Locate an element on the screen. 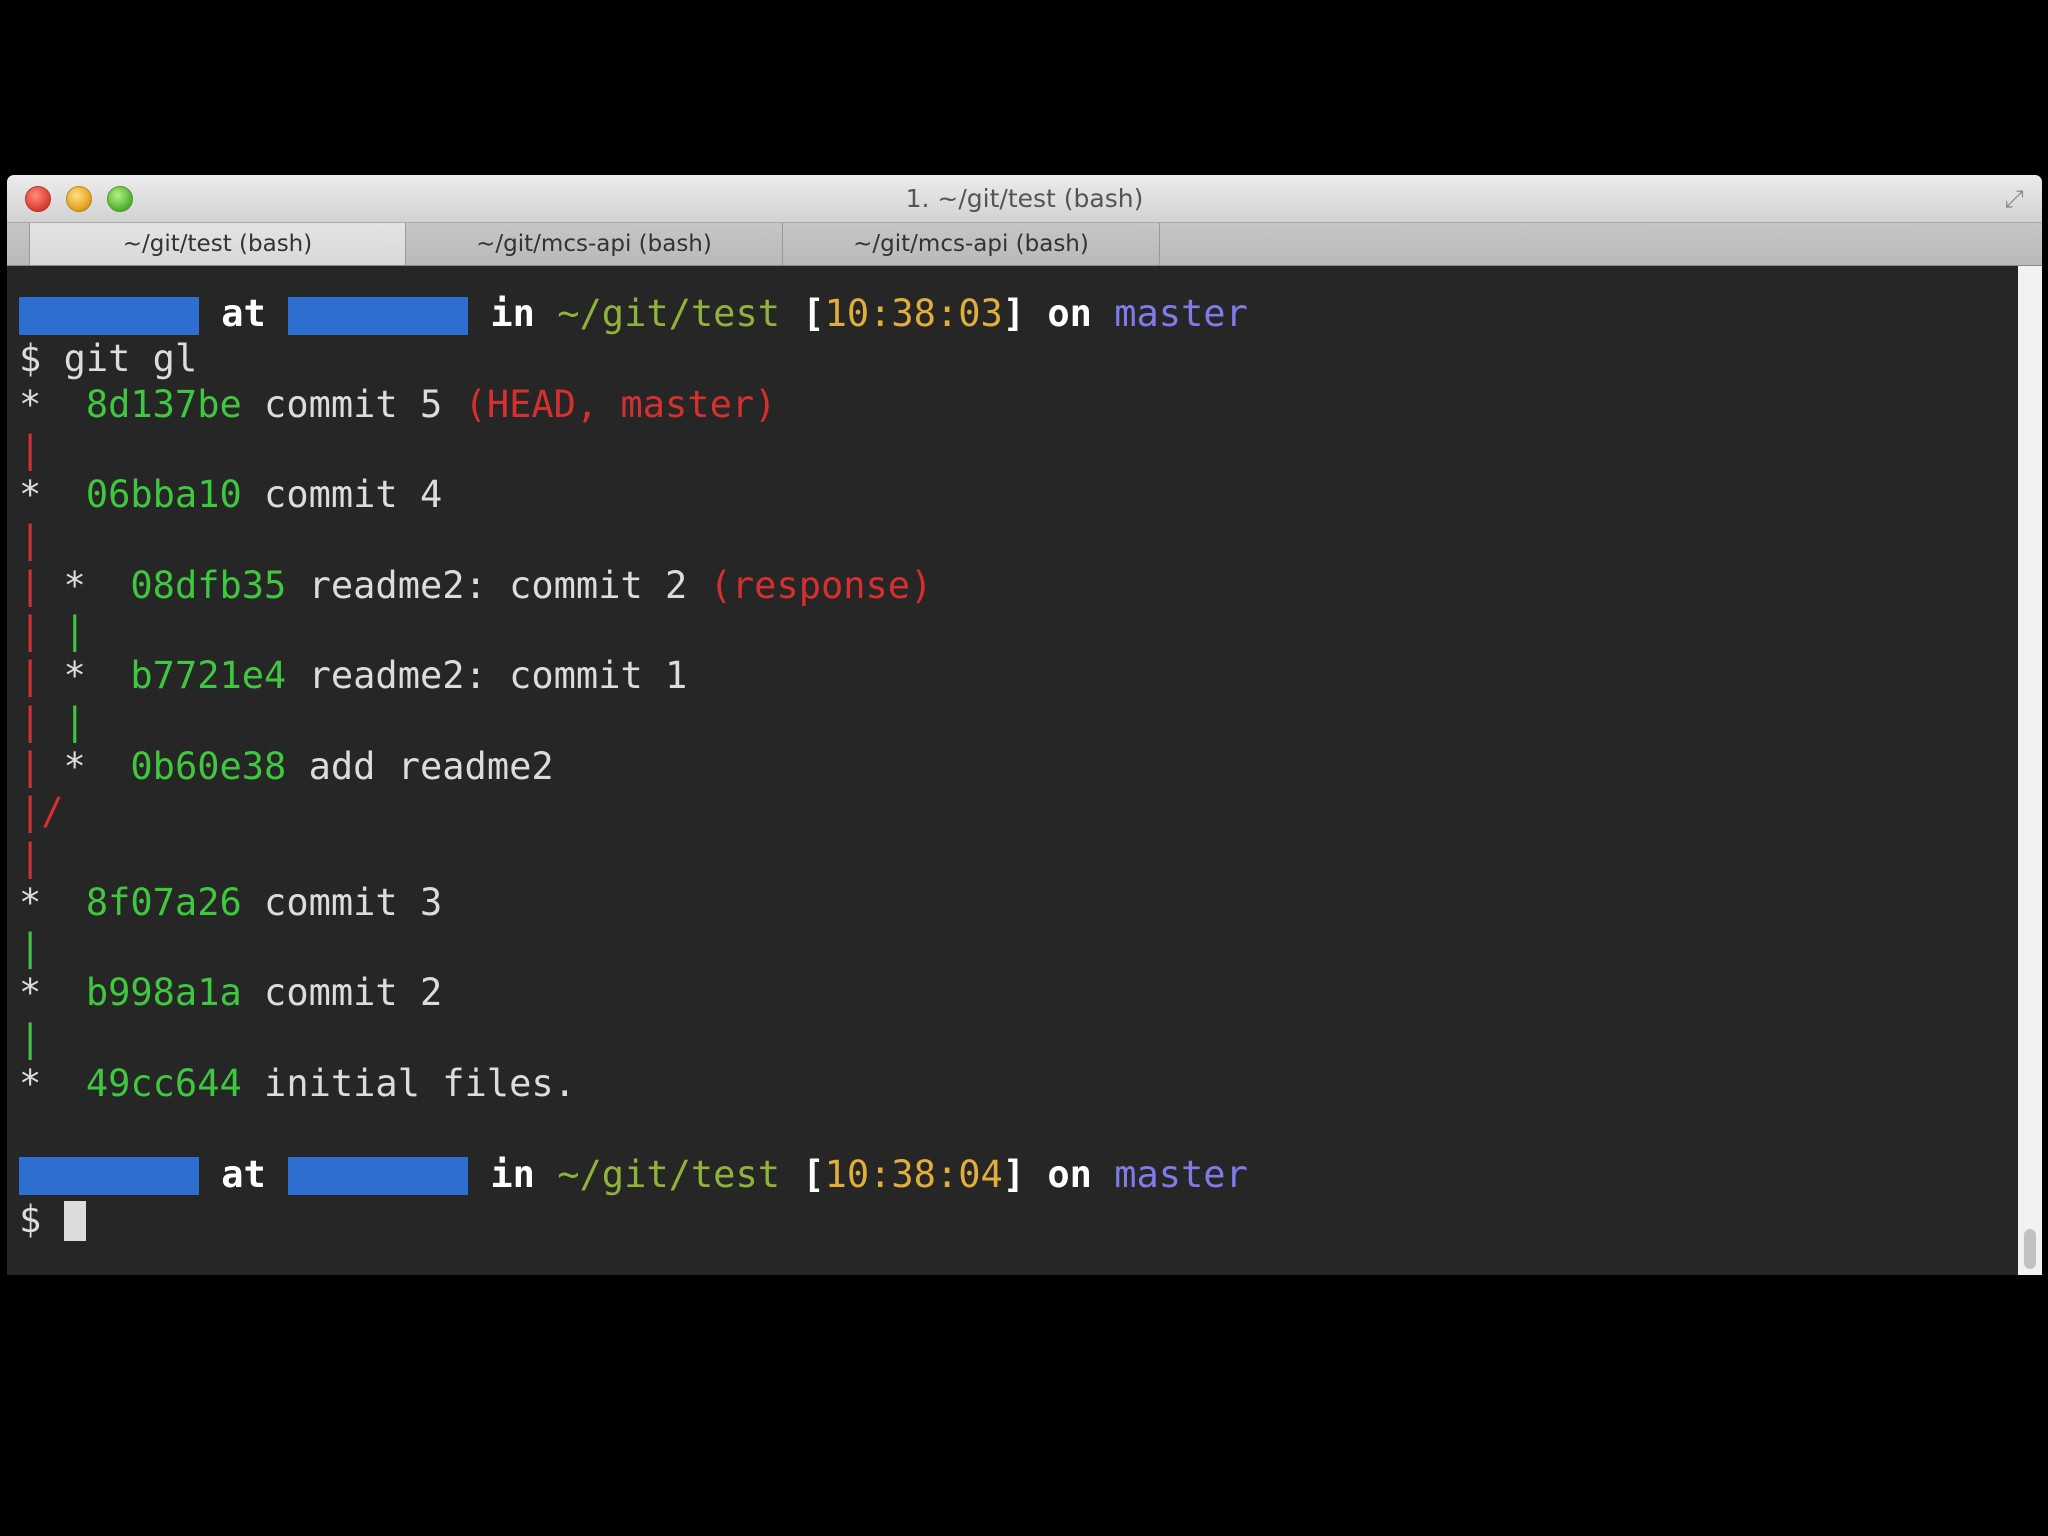 The height and width of the screenshot is (1536, 2048). input-line: $ is located at coordinates (1018, 1219).